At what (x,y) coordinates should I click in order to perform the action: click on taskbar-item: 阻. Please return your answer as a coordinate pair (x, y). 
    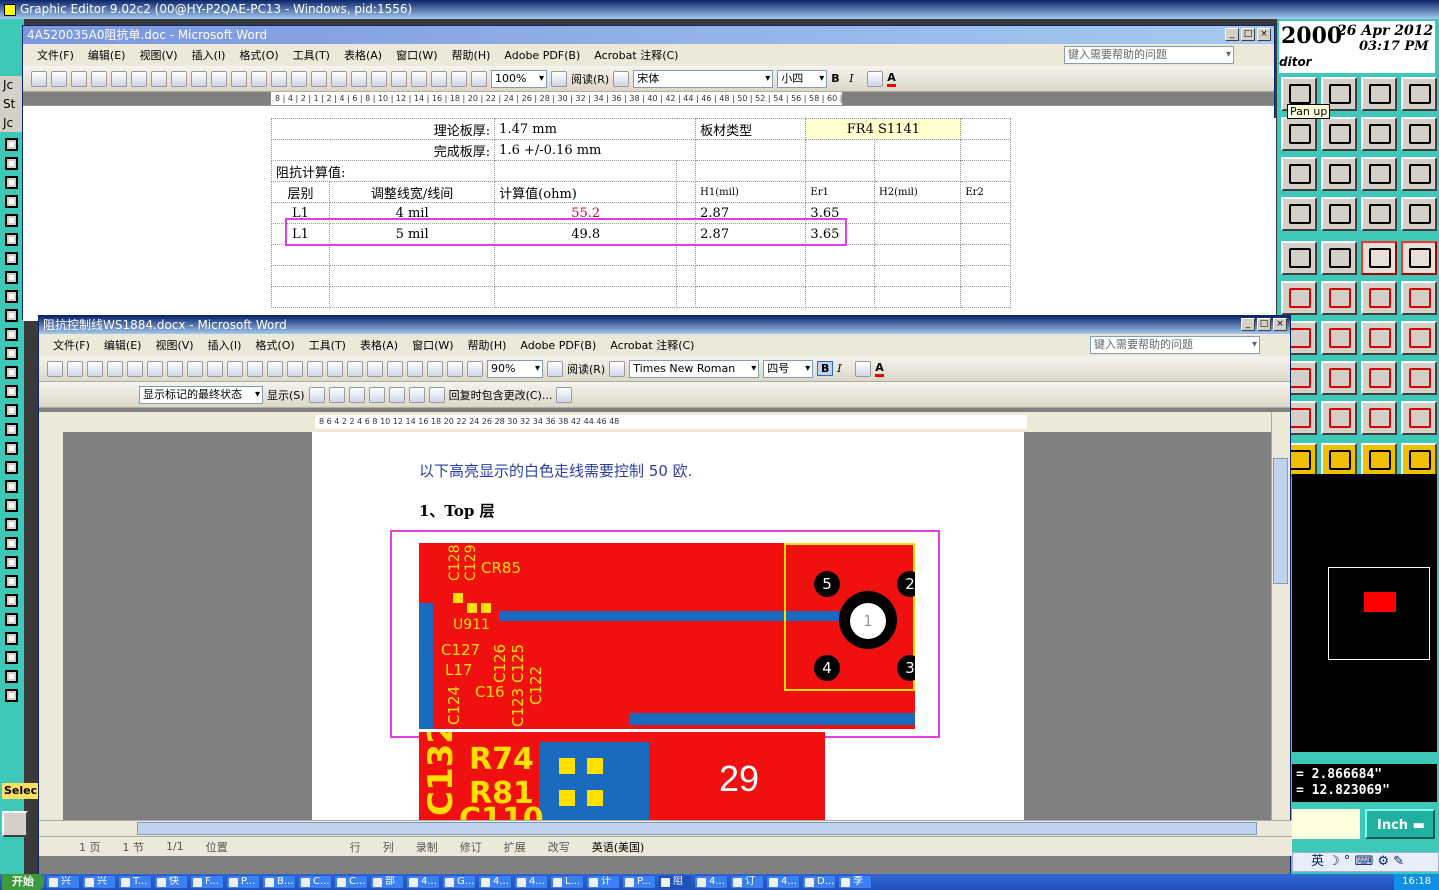
    Looking at the image, I should click on (675, 882).